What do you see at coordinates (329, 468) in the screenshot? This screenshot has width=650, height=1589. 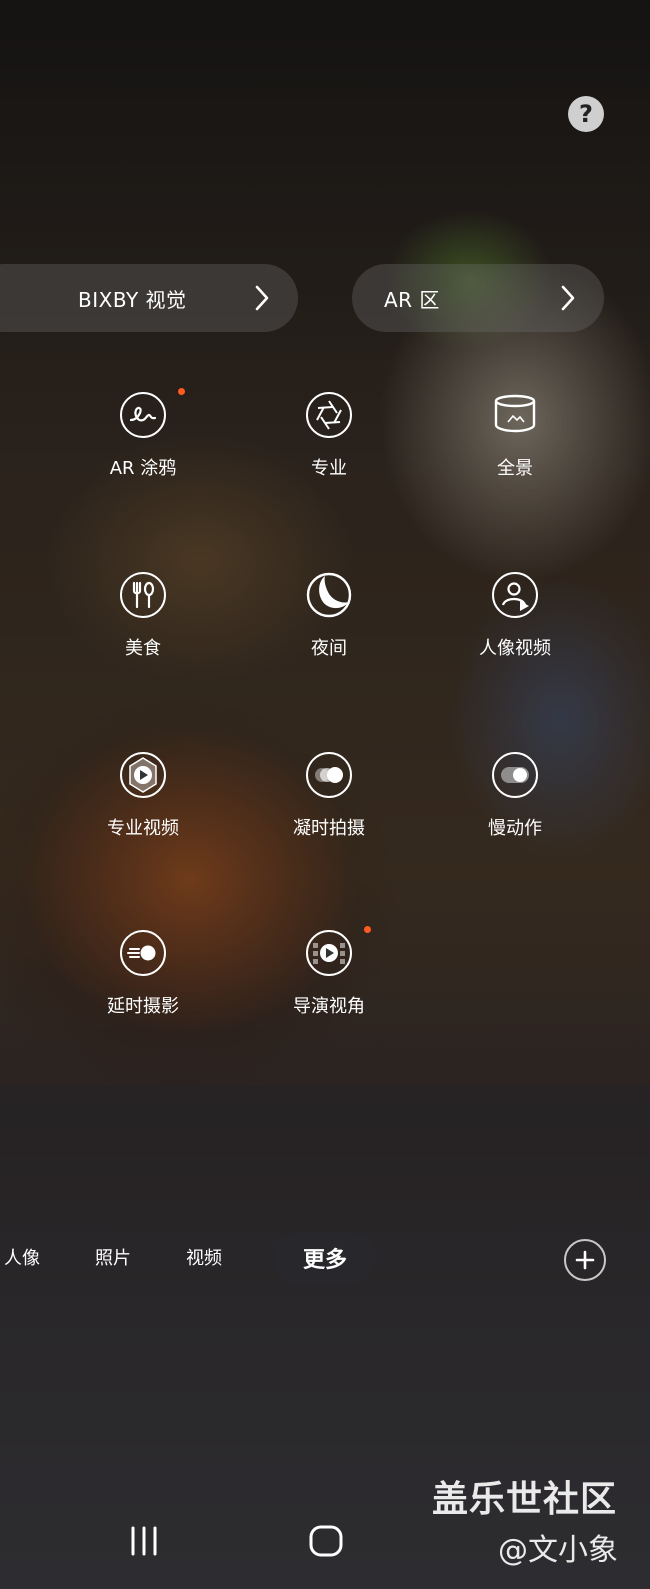 I see `mode-label: 专业` at bounding box center [329, 468].